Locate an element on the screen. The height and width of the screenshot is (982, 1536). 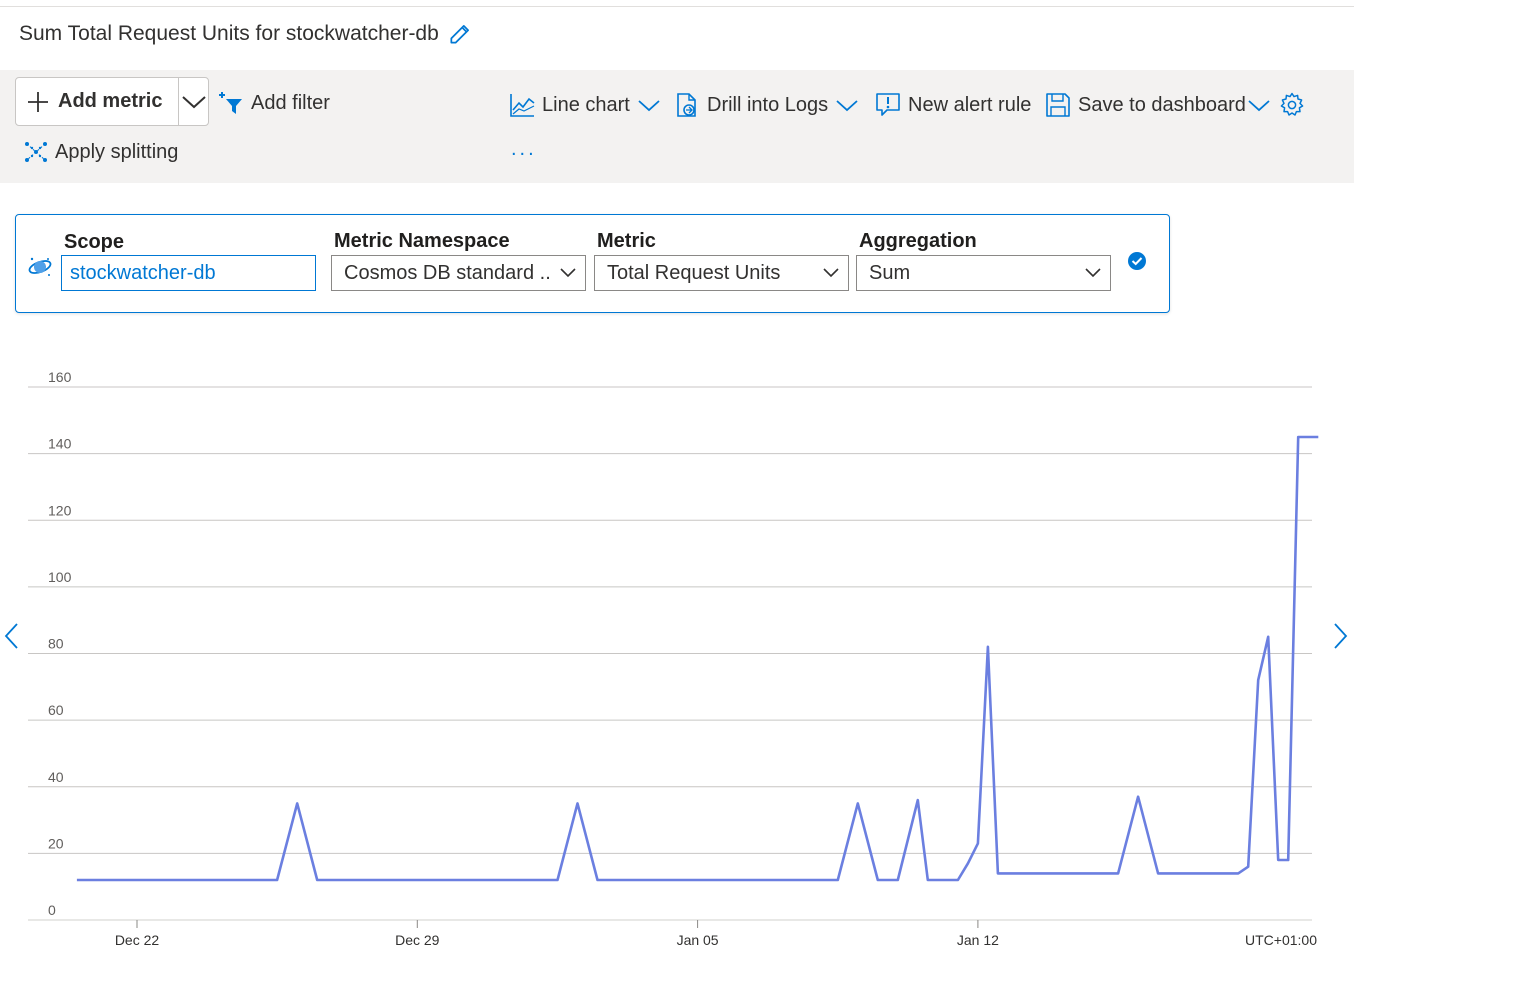
scope-label: Scope is located at coordinates (94, 242).